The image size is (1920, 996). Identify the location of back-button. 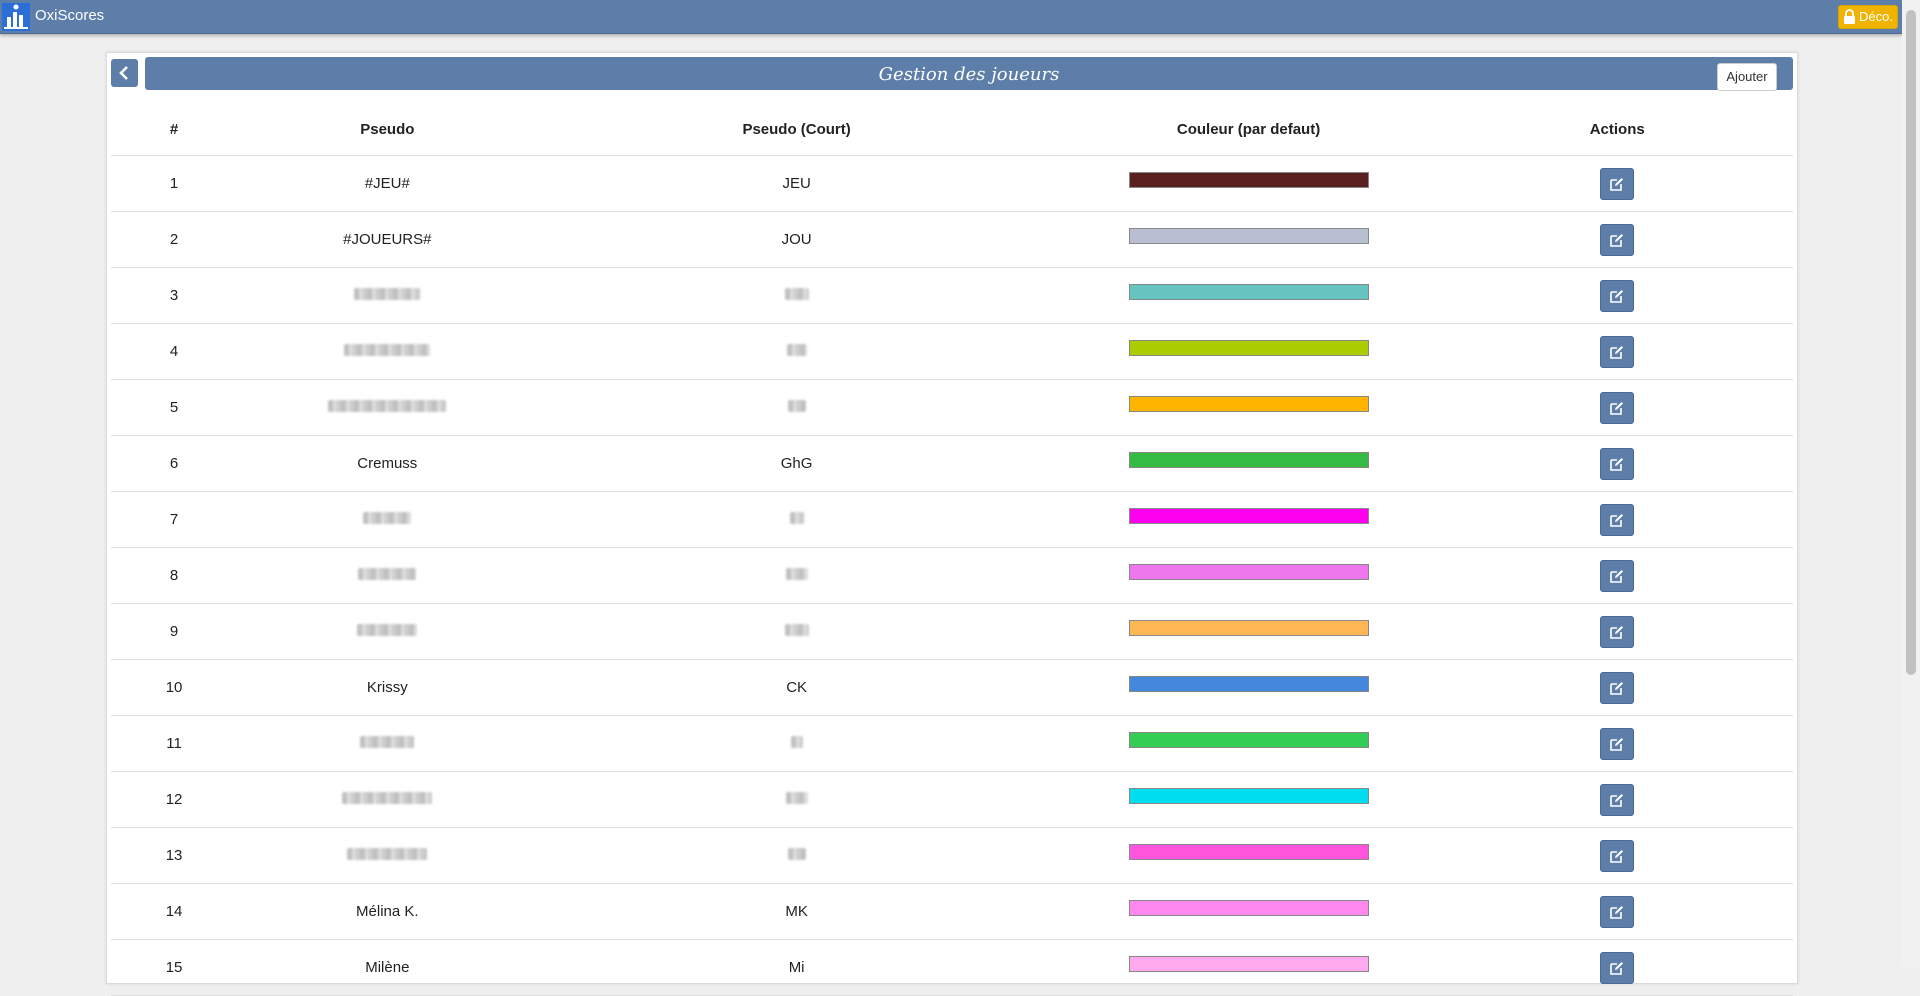
(124, 73).